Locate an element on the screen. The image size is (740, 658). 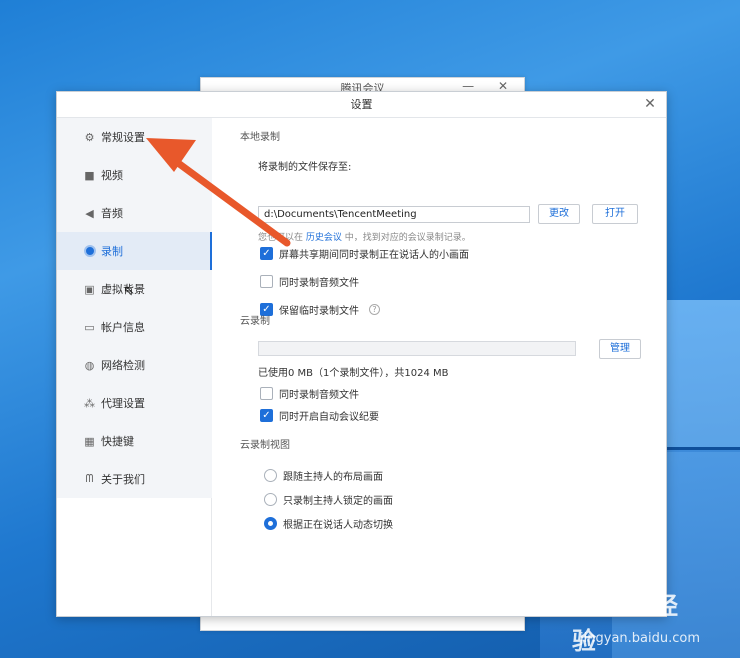
radio-dynamic-speaker: 根据正在说话人动态切换 is located at coordinates (328, 523).